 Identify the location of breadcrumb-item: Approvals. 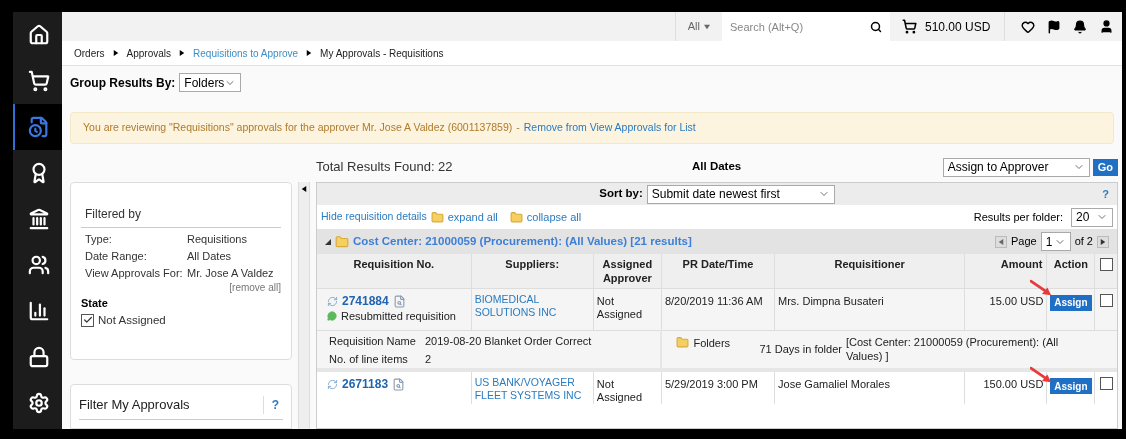
(149, 53).